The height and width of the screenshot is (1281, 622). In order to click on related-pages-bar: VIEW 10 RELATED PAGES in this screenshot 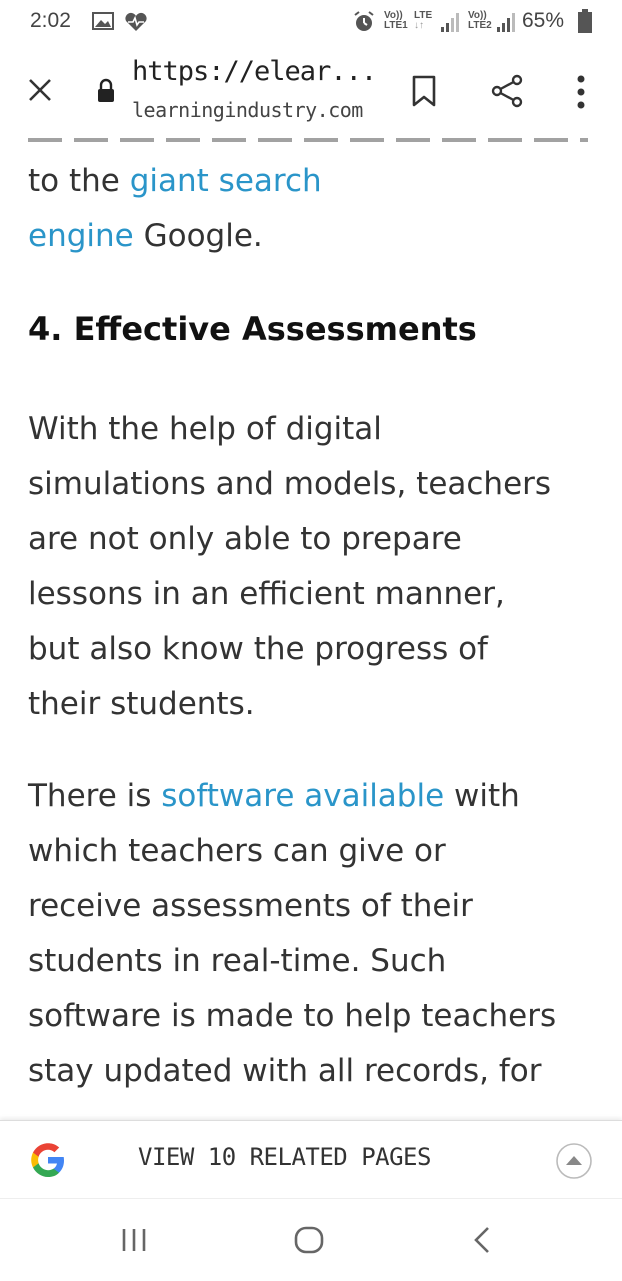, I will do `click(311, 1159)`.